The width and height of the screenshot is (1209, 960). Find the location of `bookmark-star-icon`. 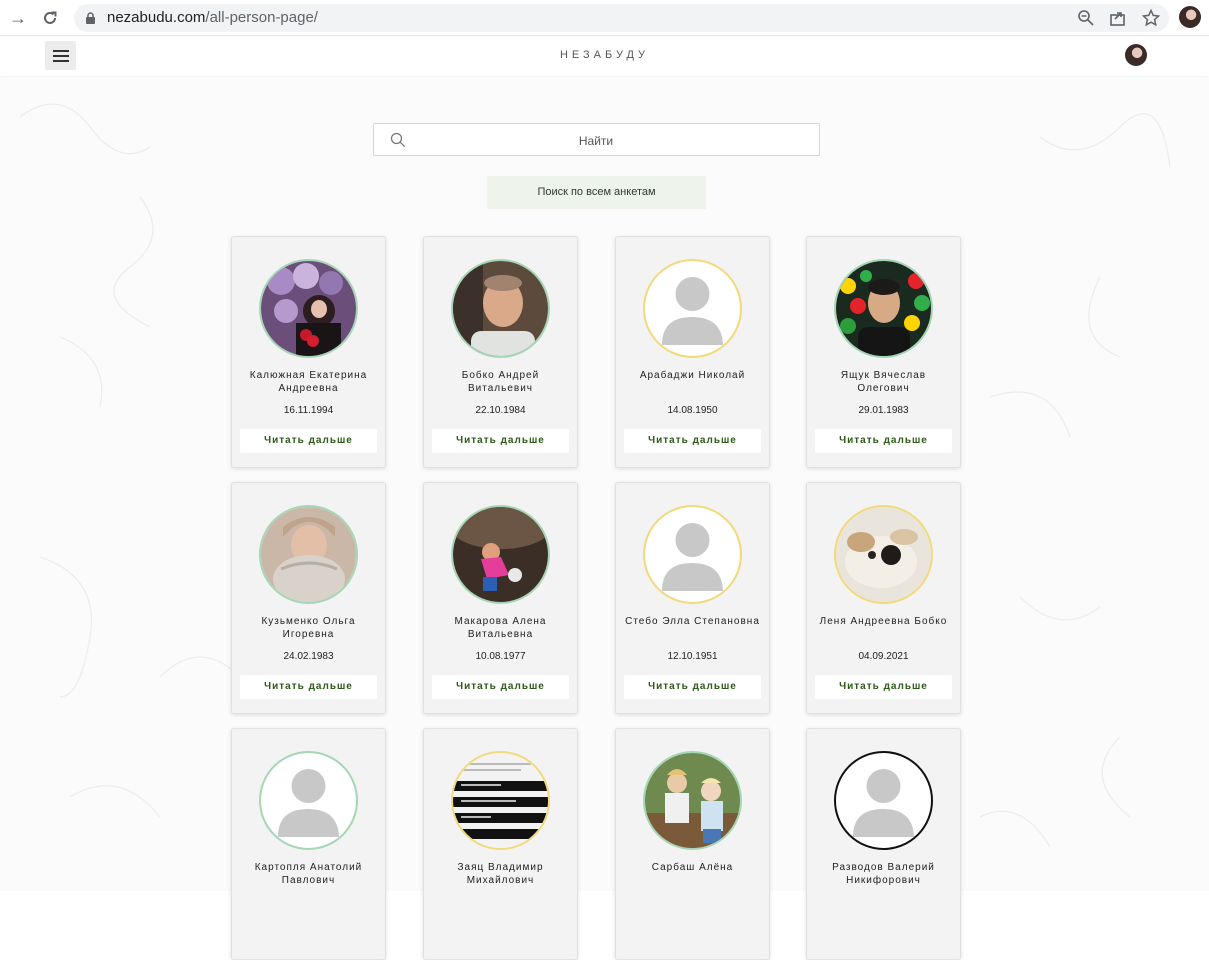

bookmark-star-icon is located at coordinates (1151, 18).